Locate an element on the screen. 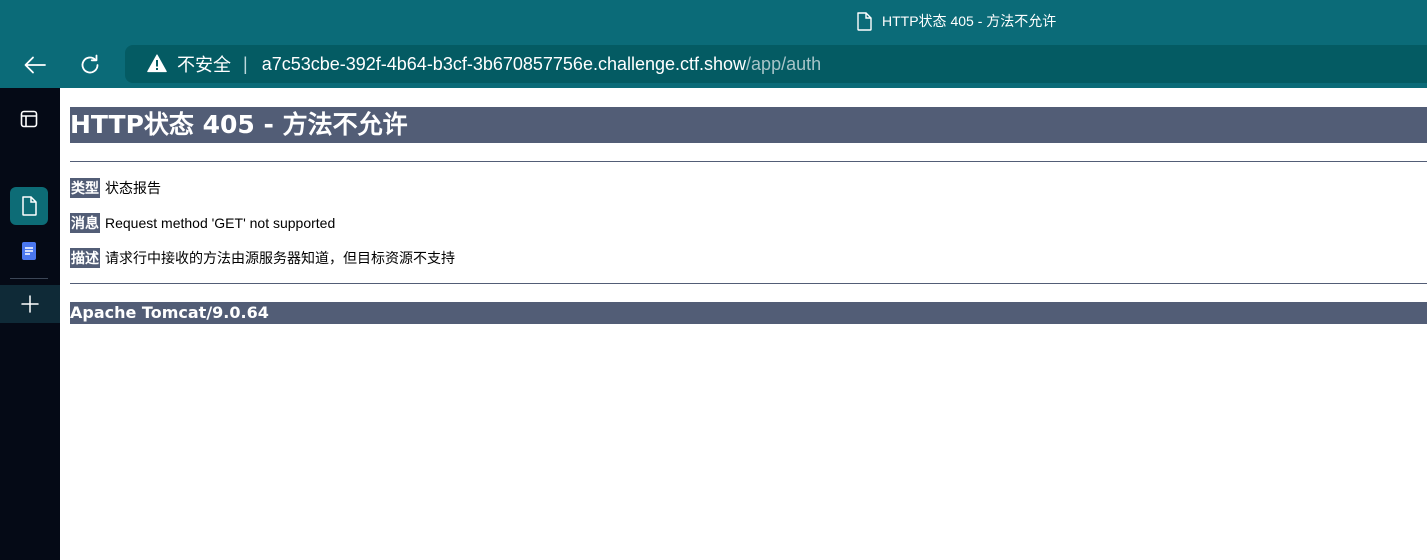 Image resolution: width=1427 pixels, height=560 pixels. back-arrow-icon is located at coordinates (35, 65).